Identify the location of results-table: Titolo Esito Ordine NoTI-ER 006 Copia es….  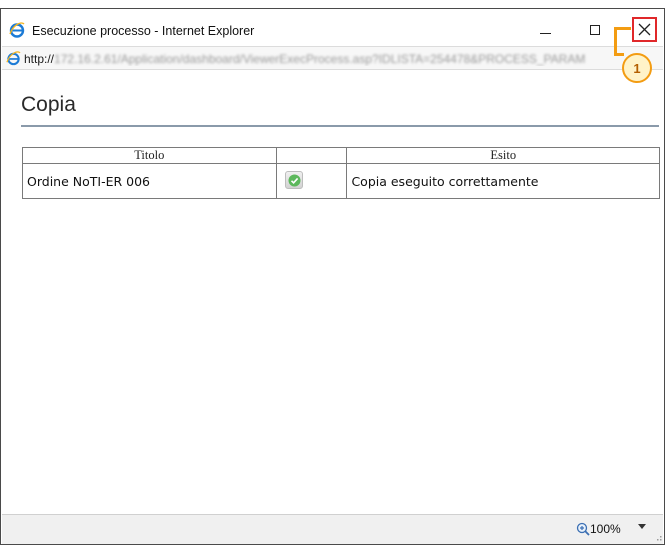
(341, 173).